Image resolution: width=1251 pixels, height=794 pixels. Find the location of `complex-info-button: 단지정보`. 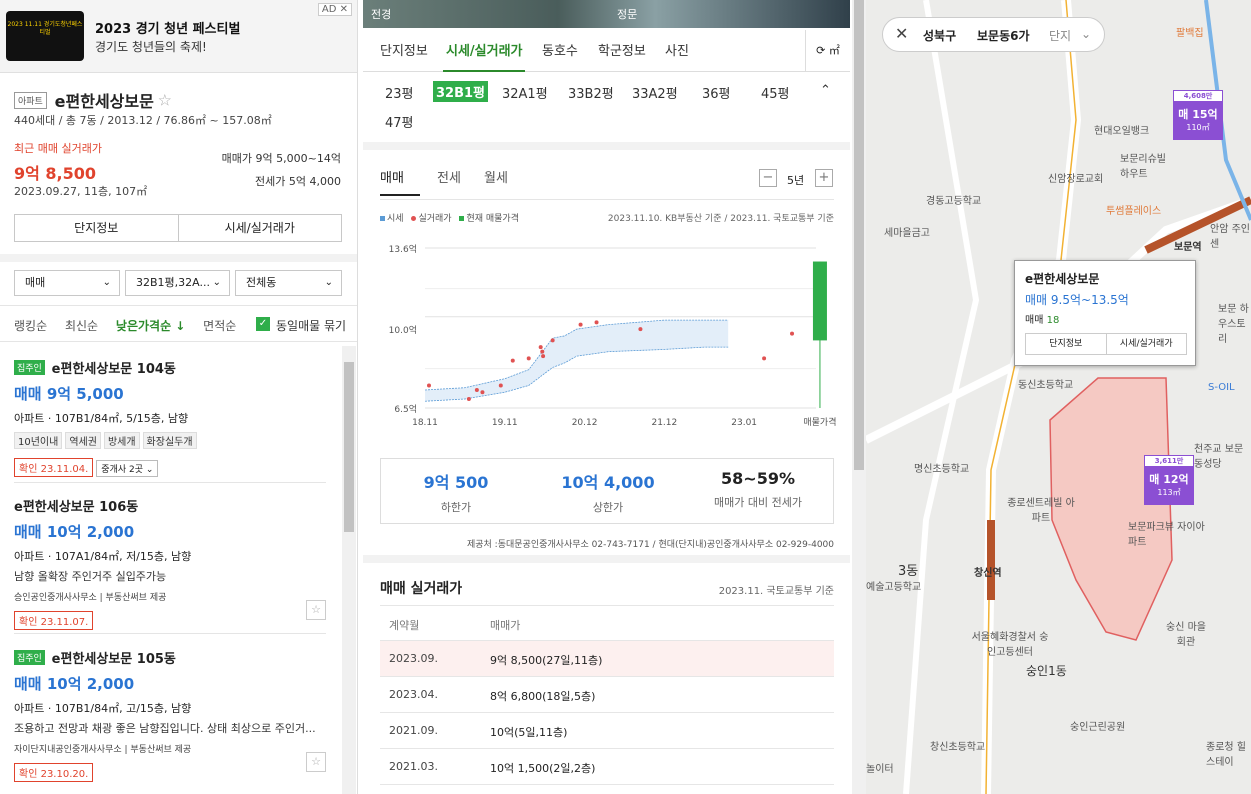

complex-info-button: 단지정보 is located at coordinates (96, 228).